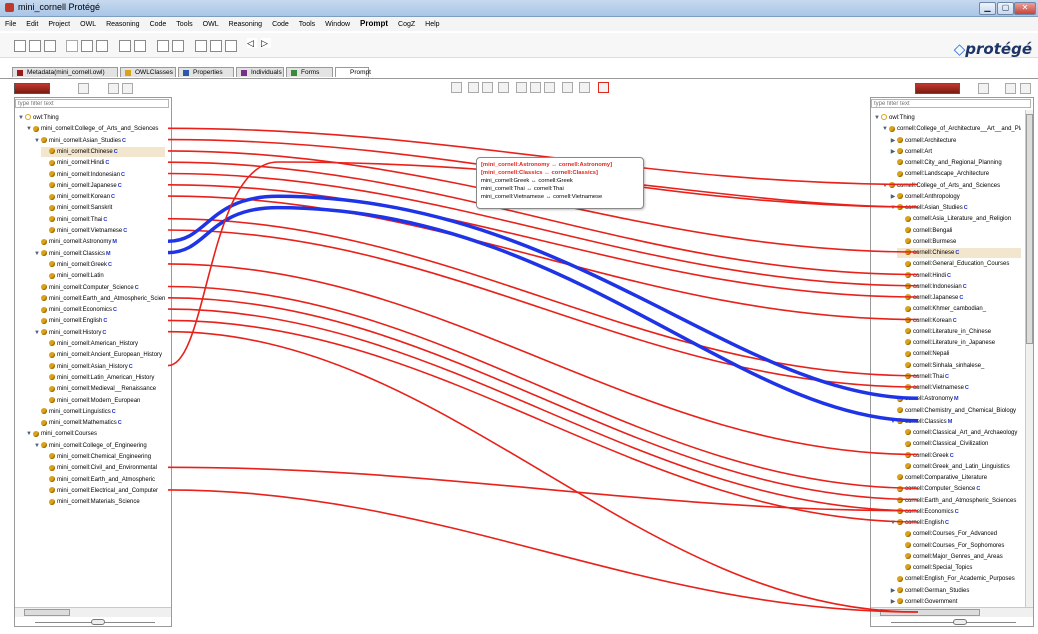 This screenshot has height=634, width=1038. What do you see at coordinates (522, 189) in the screenshot?
I see `tooltip-line: mini_cornell:Thai ↔ cornell:Thai` at bounding box center [522, 189].